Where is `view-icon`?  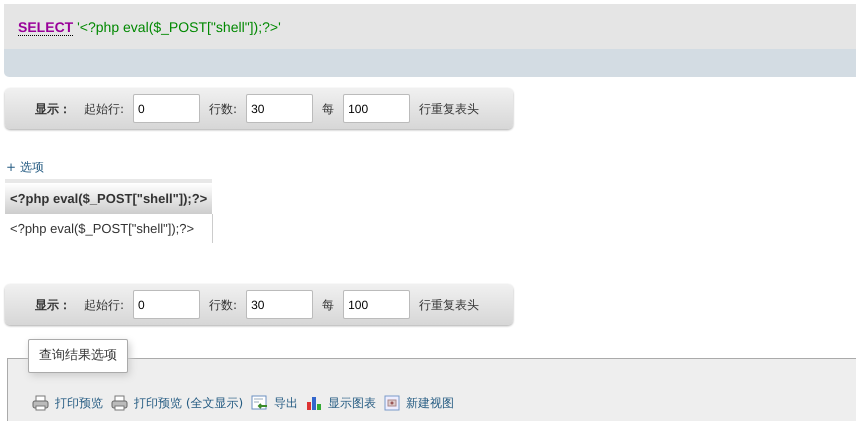 view-icon is located at coordinates (392, 402).